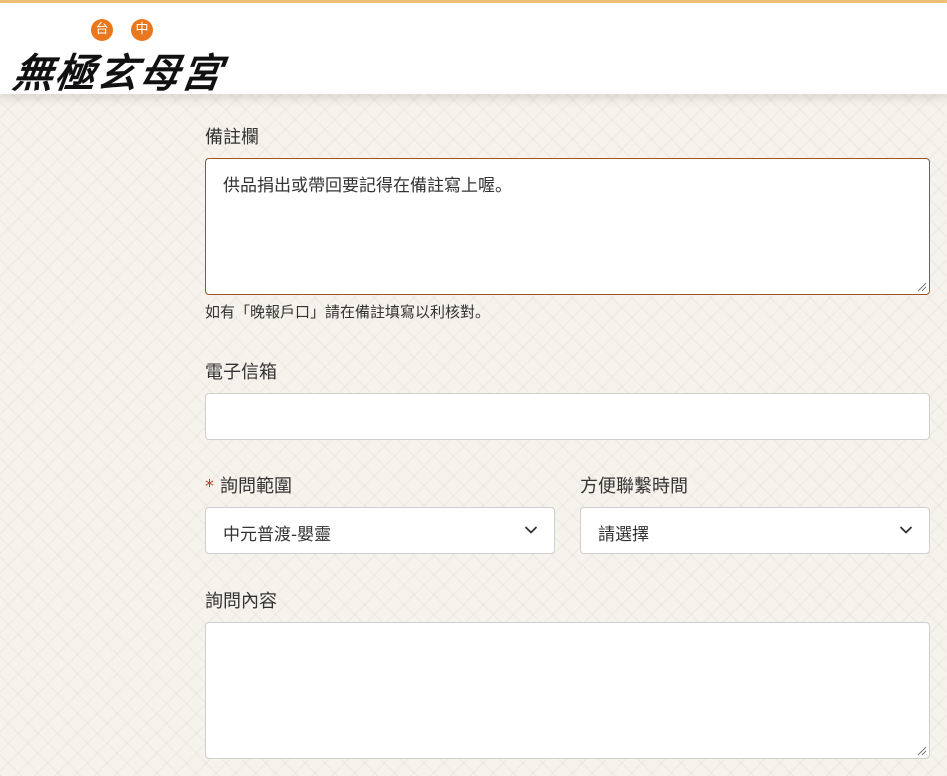 The height and width of the screenshot is (776, 947). Describe the element at coordinates (232, 137) in the screenshot. I see `remarks-label: 備註欄` at that location.